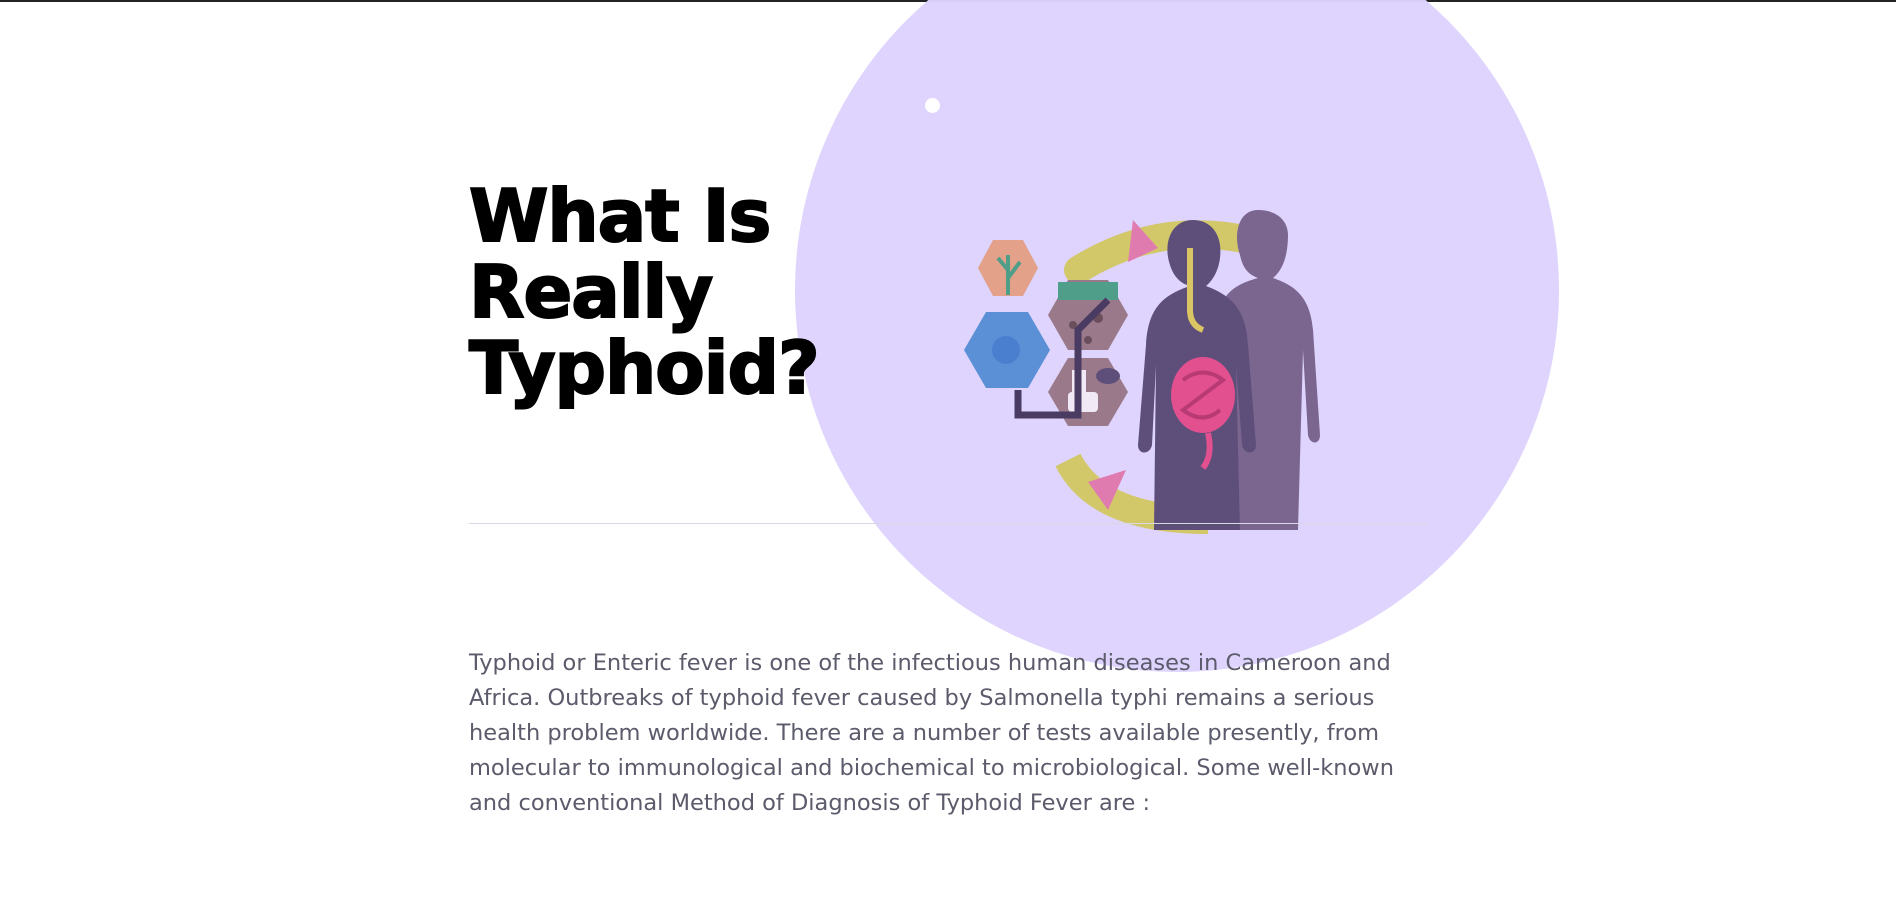 This screenshot has width=1896, height=904. Describe the element at coordinates (644, 368) in the screenshot. I see `title-line-3: Typhoid?` at that location.